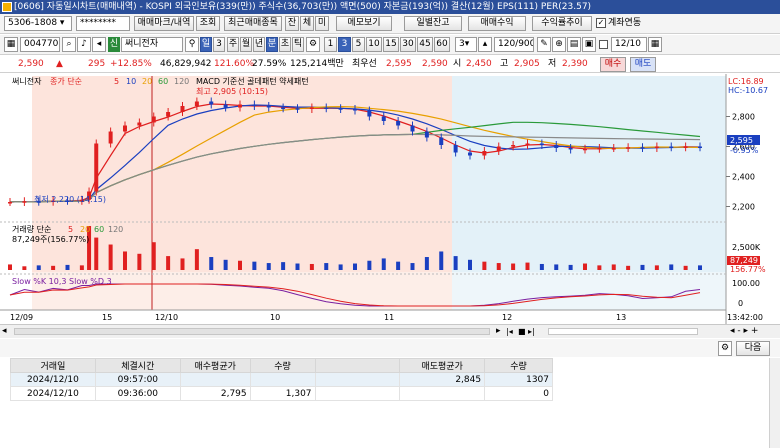 Image resolution: width=780 pixels, height=448 pixels. What do you see at coordinates (31, 229) in the screenshot?
I see `volume-legend-label: 거래량 단순` at bounding box center [31, 229].